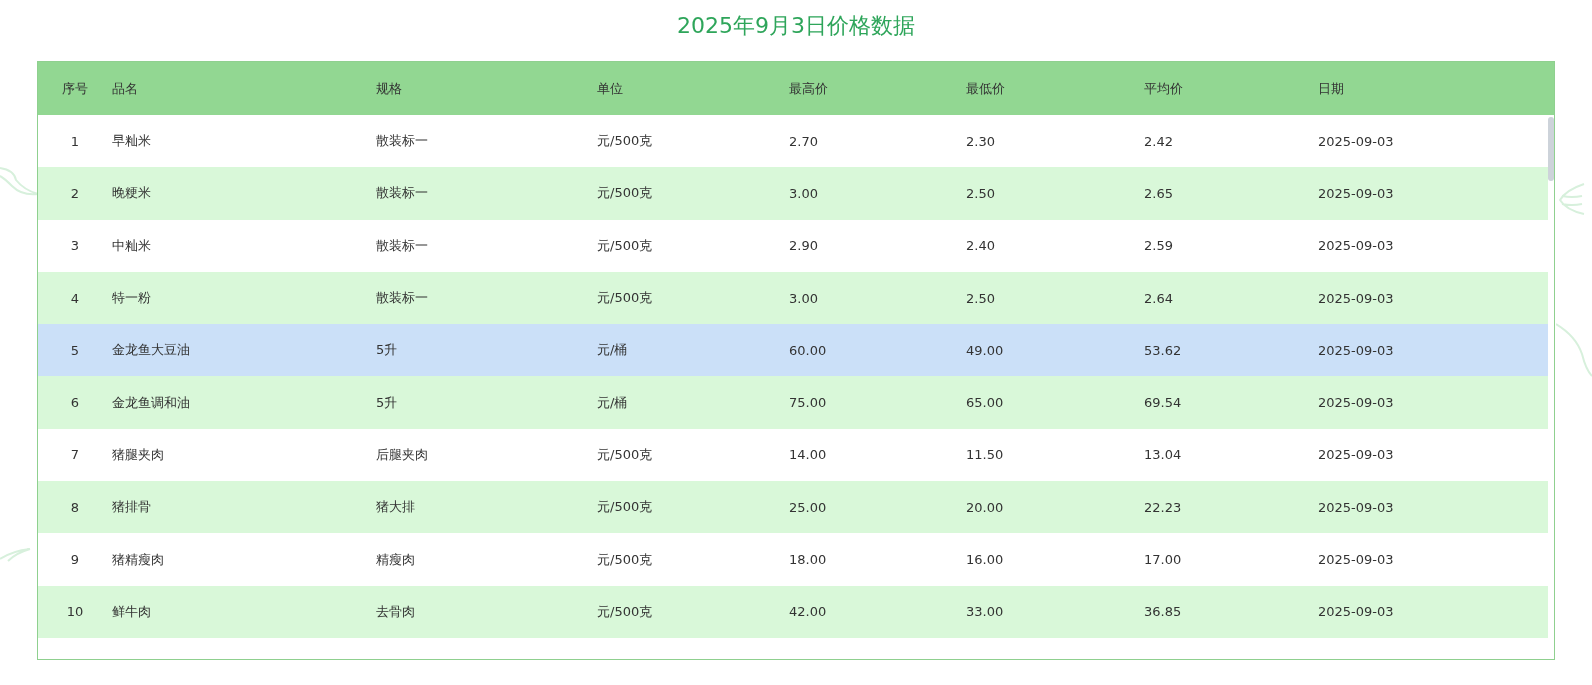 This screenshot has height=685, width=1592. I want to click on table-cell-text: 2.70, so click(804, 141).